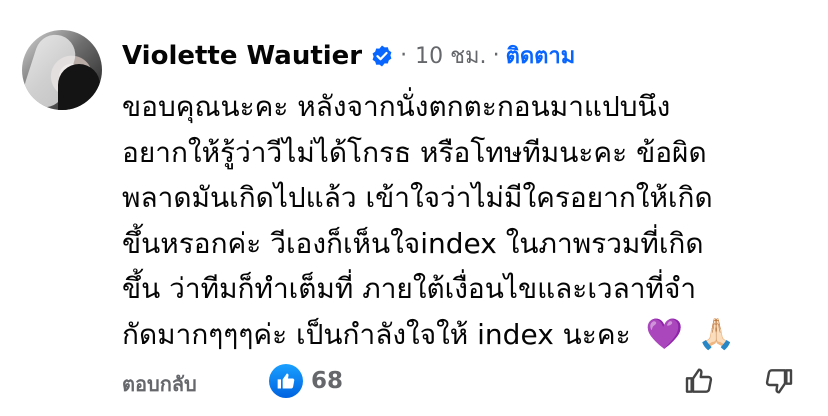 The width and height of the screenshot is (828, 416). Describe the element at coordinates (664, 334) in the screenshot. I see `purple-heart-icon: 💜` at that location.